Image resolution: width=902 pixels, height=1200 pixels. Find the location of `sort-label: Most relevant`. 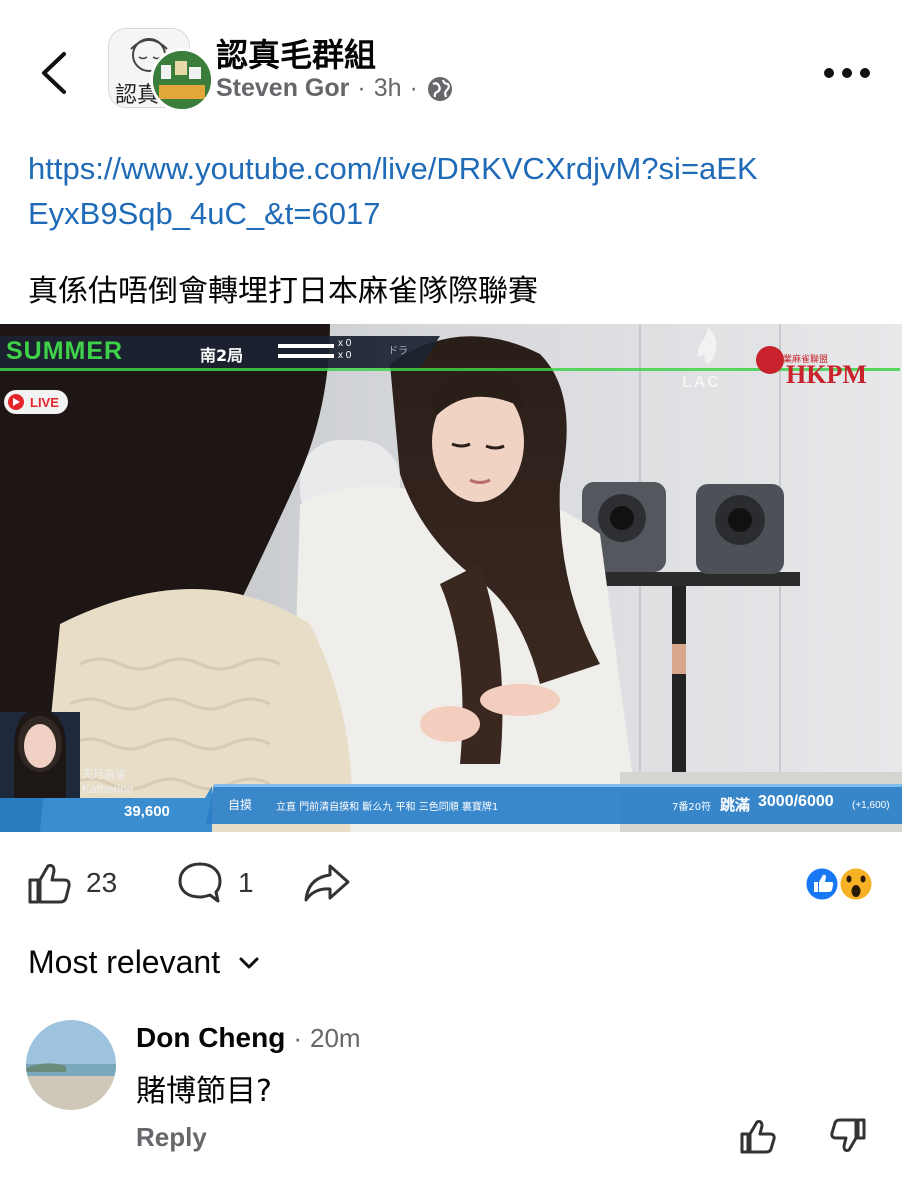

sort-label: Most relevant is located at coordinates (124, 962).